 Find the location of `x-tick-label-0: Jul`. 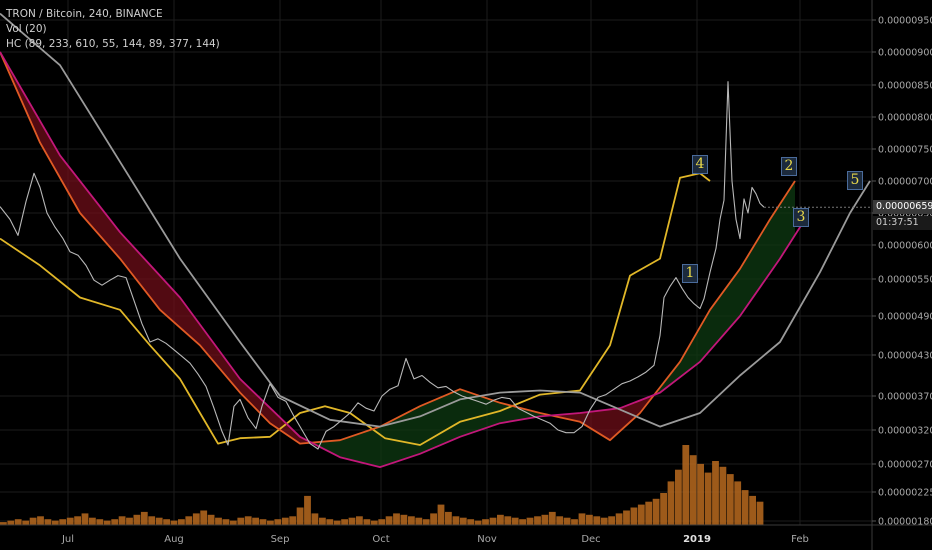

x-tick-label-0: Jul is located at coordinates (67, 539).